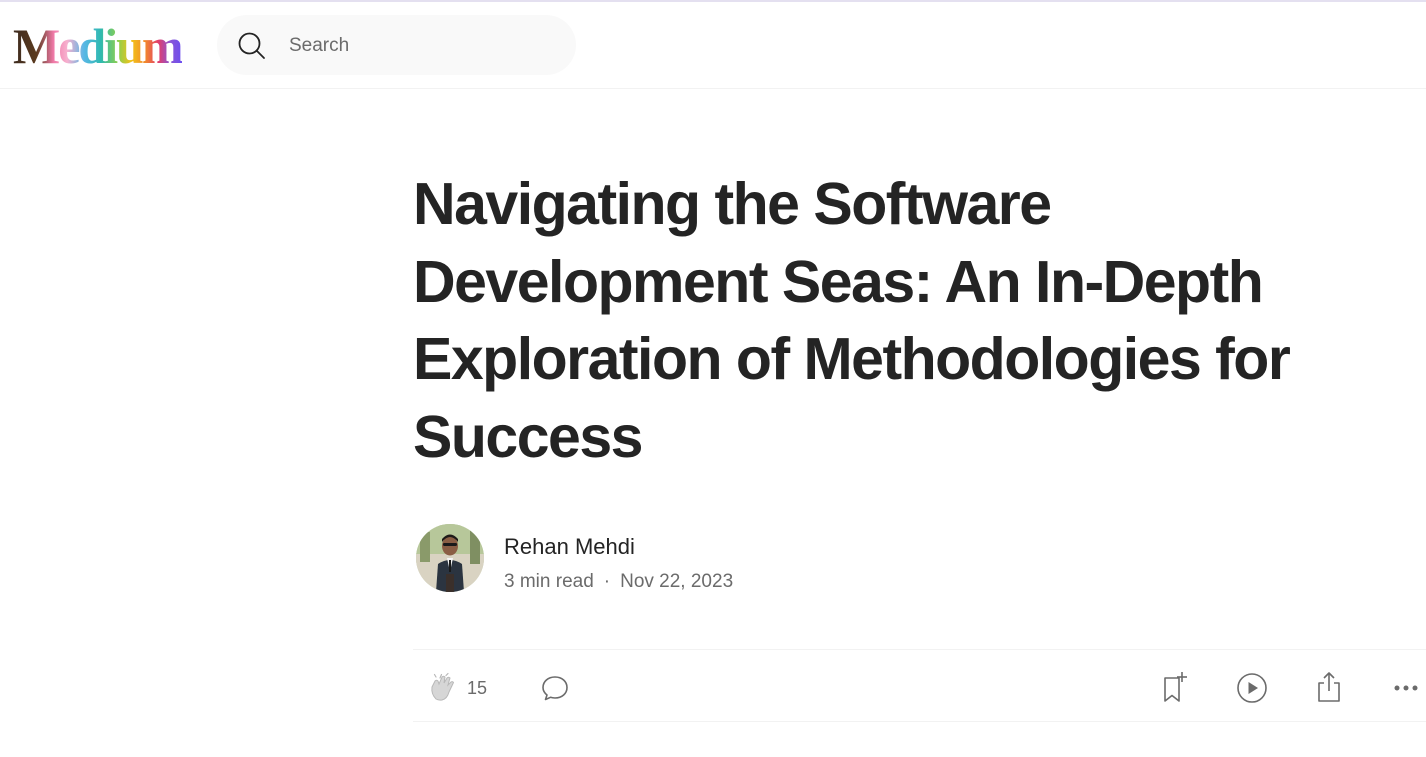 The width and height of the screenshot is (1426, 757). What do you see at coordinates (98, 46) in the screenshot?
I see `medium-logo: Medium` at bounding box center [98, 46].